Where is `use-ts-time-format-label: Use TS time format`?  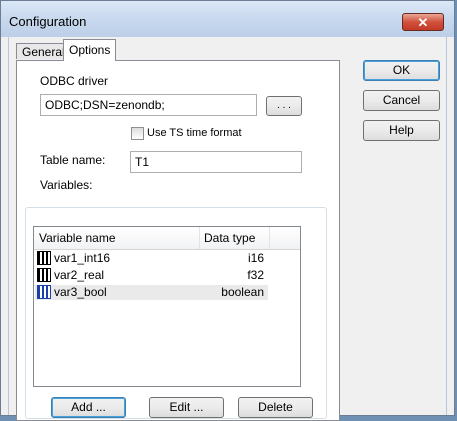
use-ts-time-format-label: Use TS time format is located at coordinates (194, 133).